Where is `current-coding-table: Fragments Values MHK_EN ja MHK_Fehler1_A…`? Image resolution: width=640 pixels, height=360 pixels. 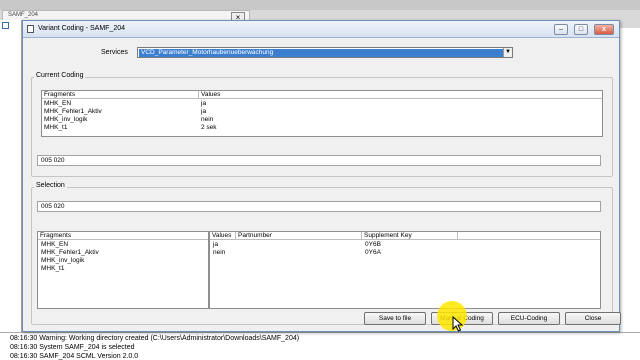 current-coding-table: Fragments Values MHK_EN ja MHK_Fehler1_A… is located at coordinates (322, 113).